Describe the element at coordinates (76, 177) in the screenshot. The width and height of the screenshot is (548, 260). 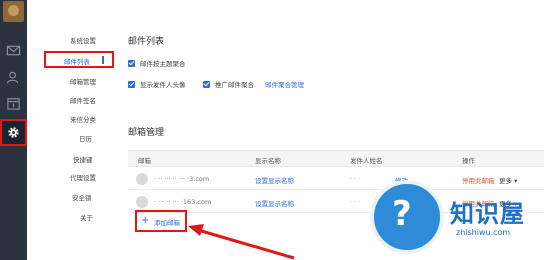
I see `nav-item-proxy: 代理设置` at that location.